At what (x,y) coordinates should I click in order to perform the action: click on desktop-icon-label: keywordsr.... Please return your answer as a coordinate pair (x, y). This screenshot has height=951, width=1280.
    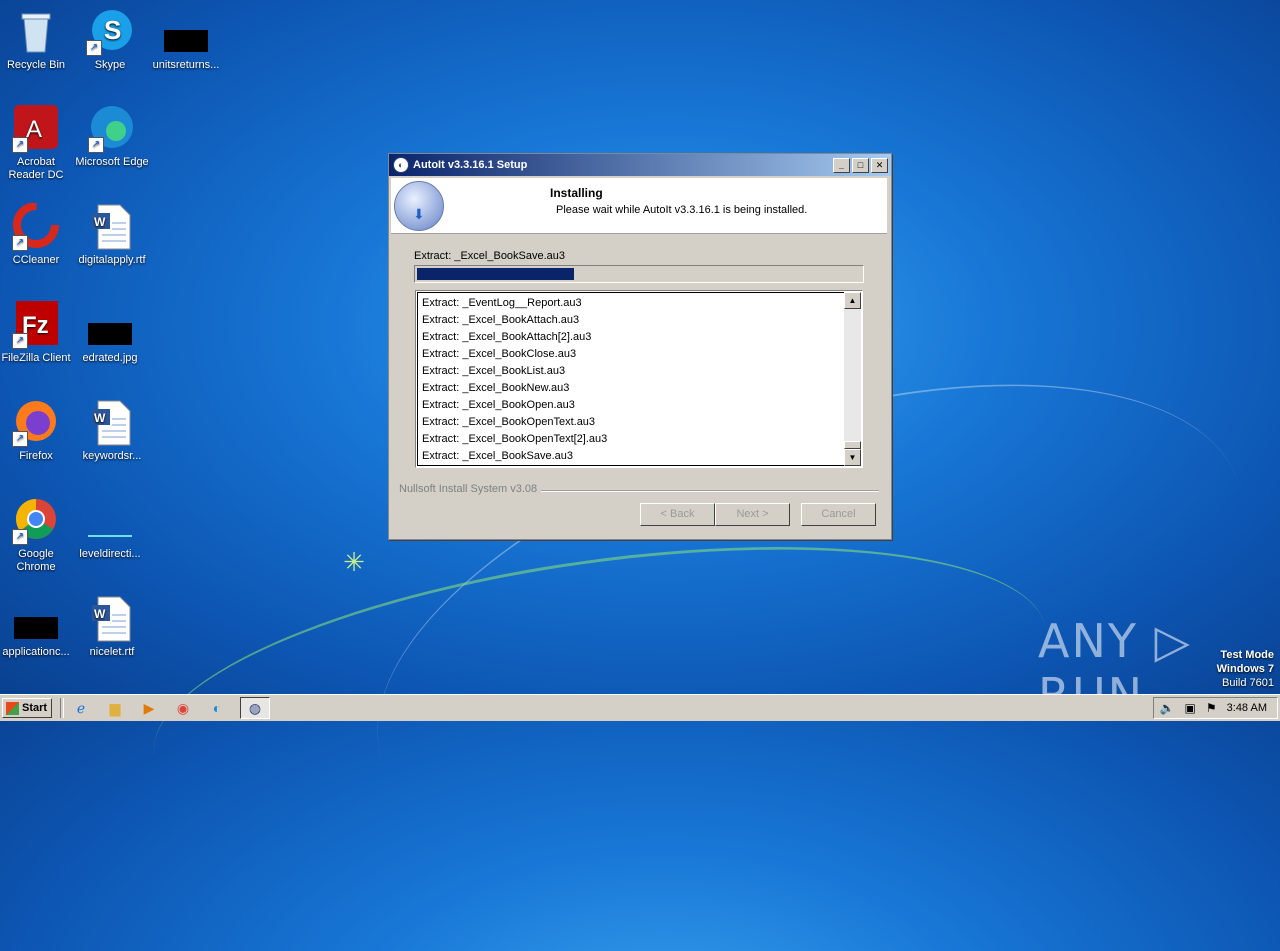
    Looking at the image, I should click on (112, 456).